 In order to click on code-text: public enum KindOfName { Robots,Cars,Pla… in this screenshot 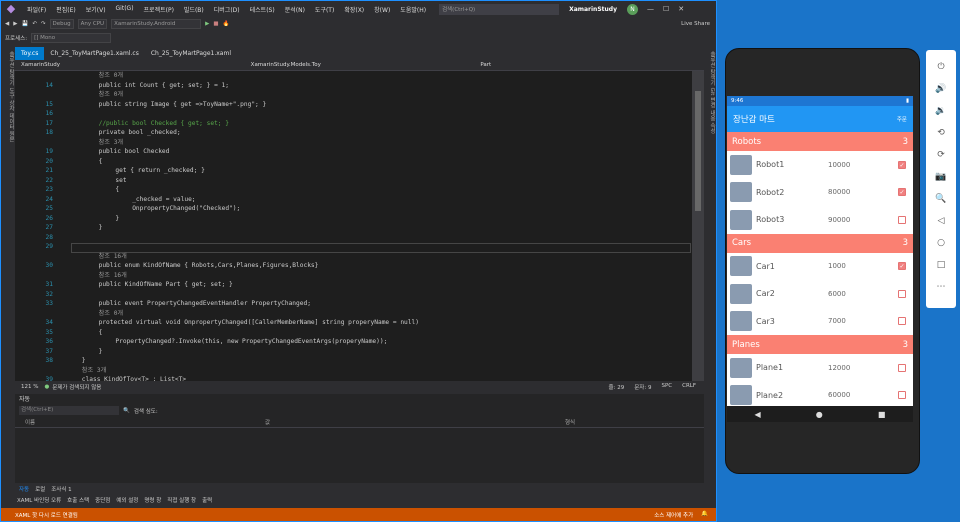, I will do `click(209, 266)`.